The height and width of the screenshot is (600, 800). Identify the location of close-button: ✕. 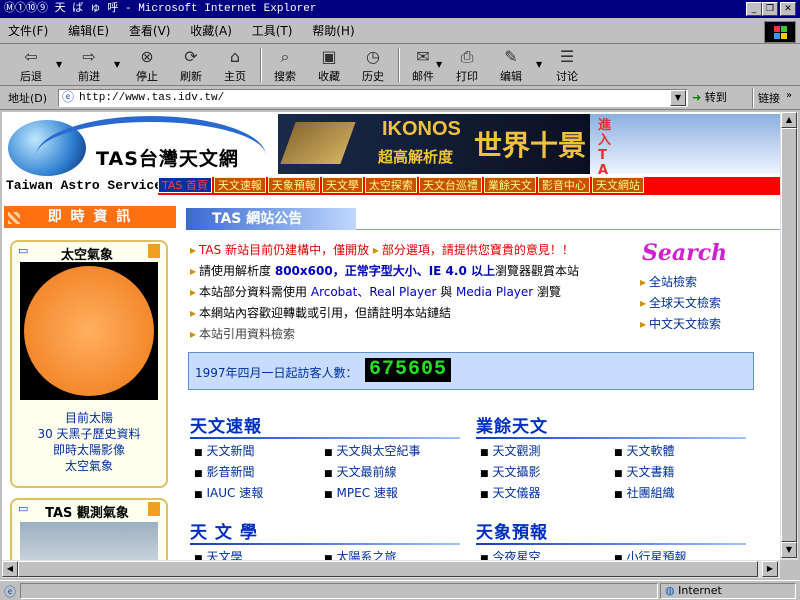
(788, 9).